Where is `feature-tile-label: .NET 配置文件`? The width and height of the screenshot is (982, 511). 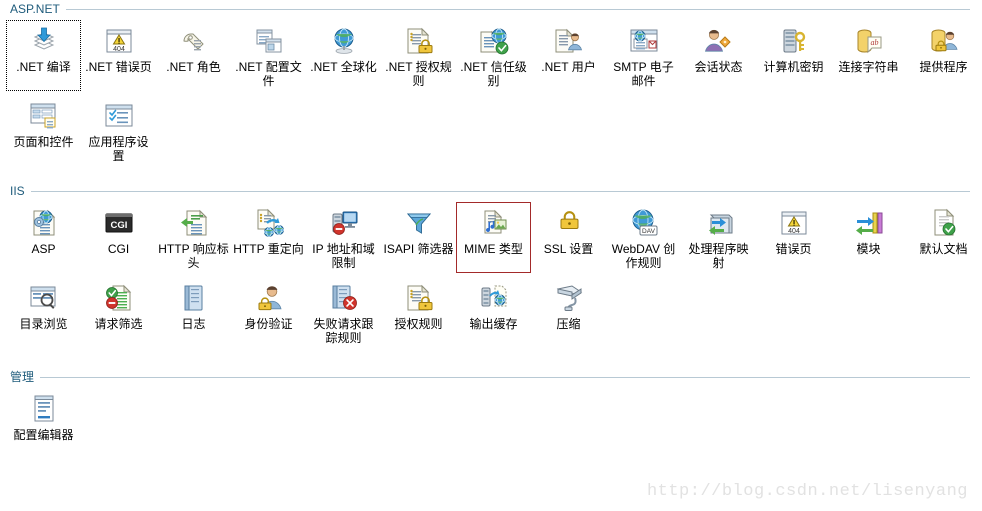 feature-tile-label: .NET 配置文件 is located at coordinates (268, 74).